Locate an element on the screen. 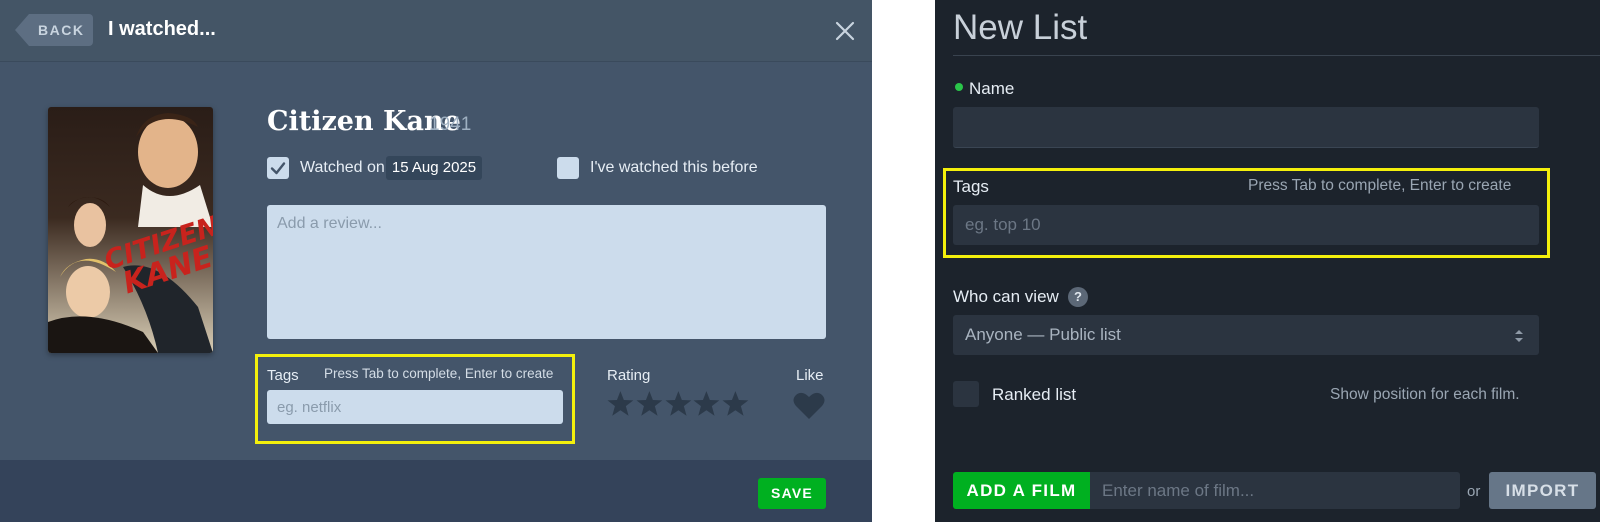 The width and height of the screenshot is (1600, 522). film-search-input is located at coordinates (1275, 490).